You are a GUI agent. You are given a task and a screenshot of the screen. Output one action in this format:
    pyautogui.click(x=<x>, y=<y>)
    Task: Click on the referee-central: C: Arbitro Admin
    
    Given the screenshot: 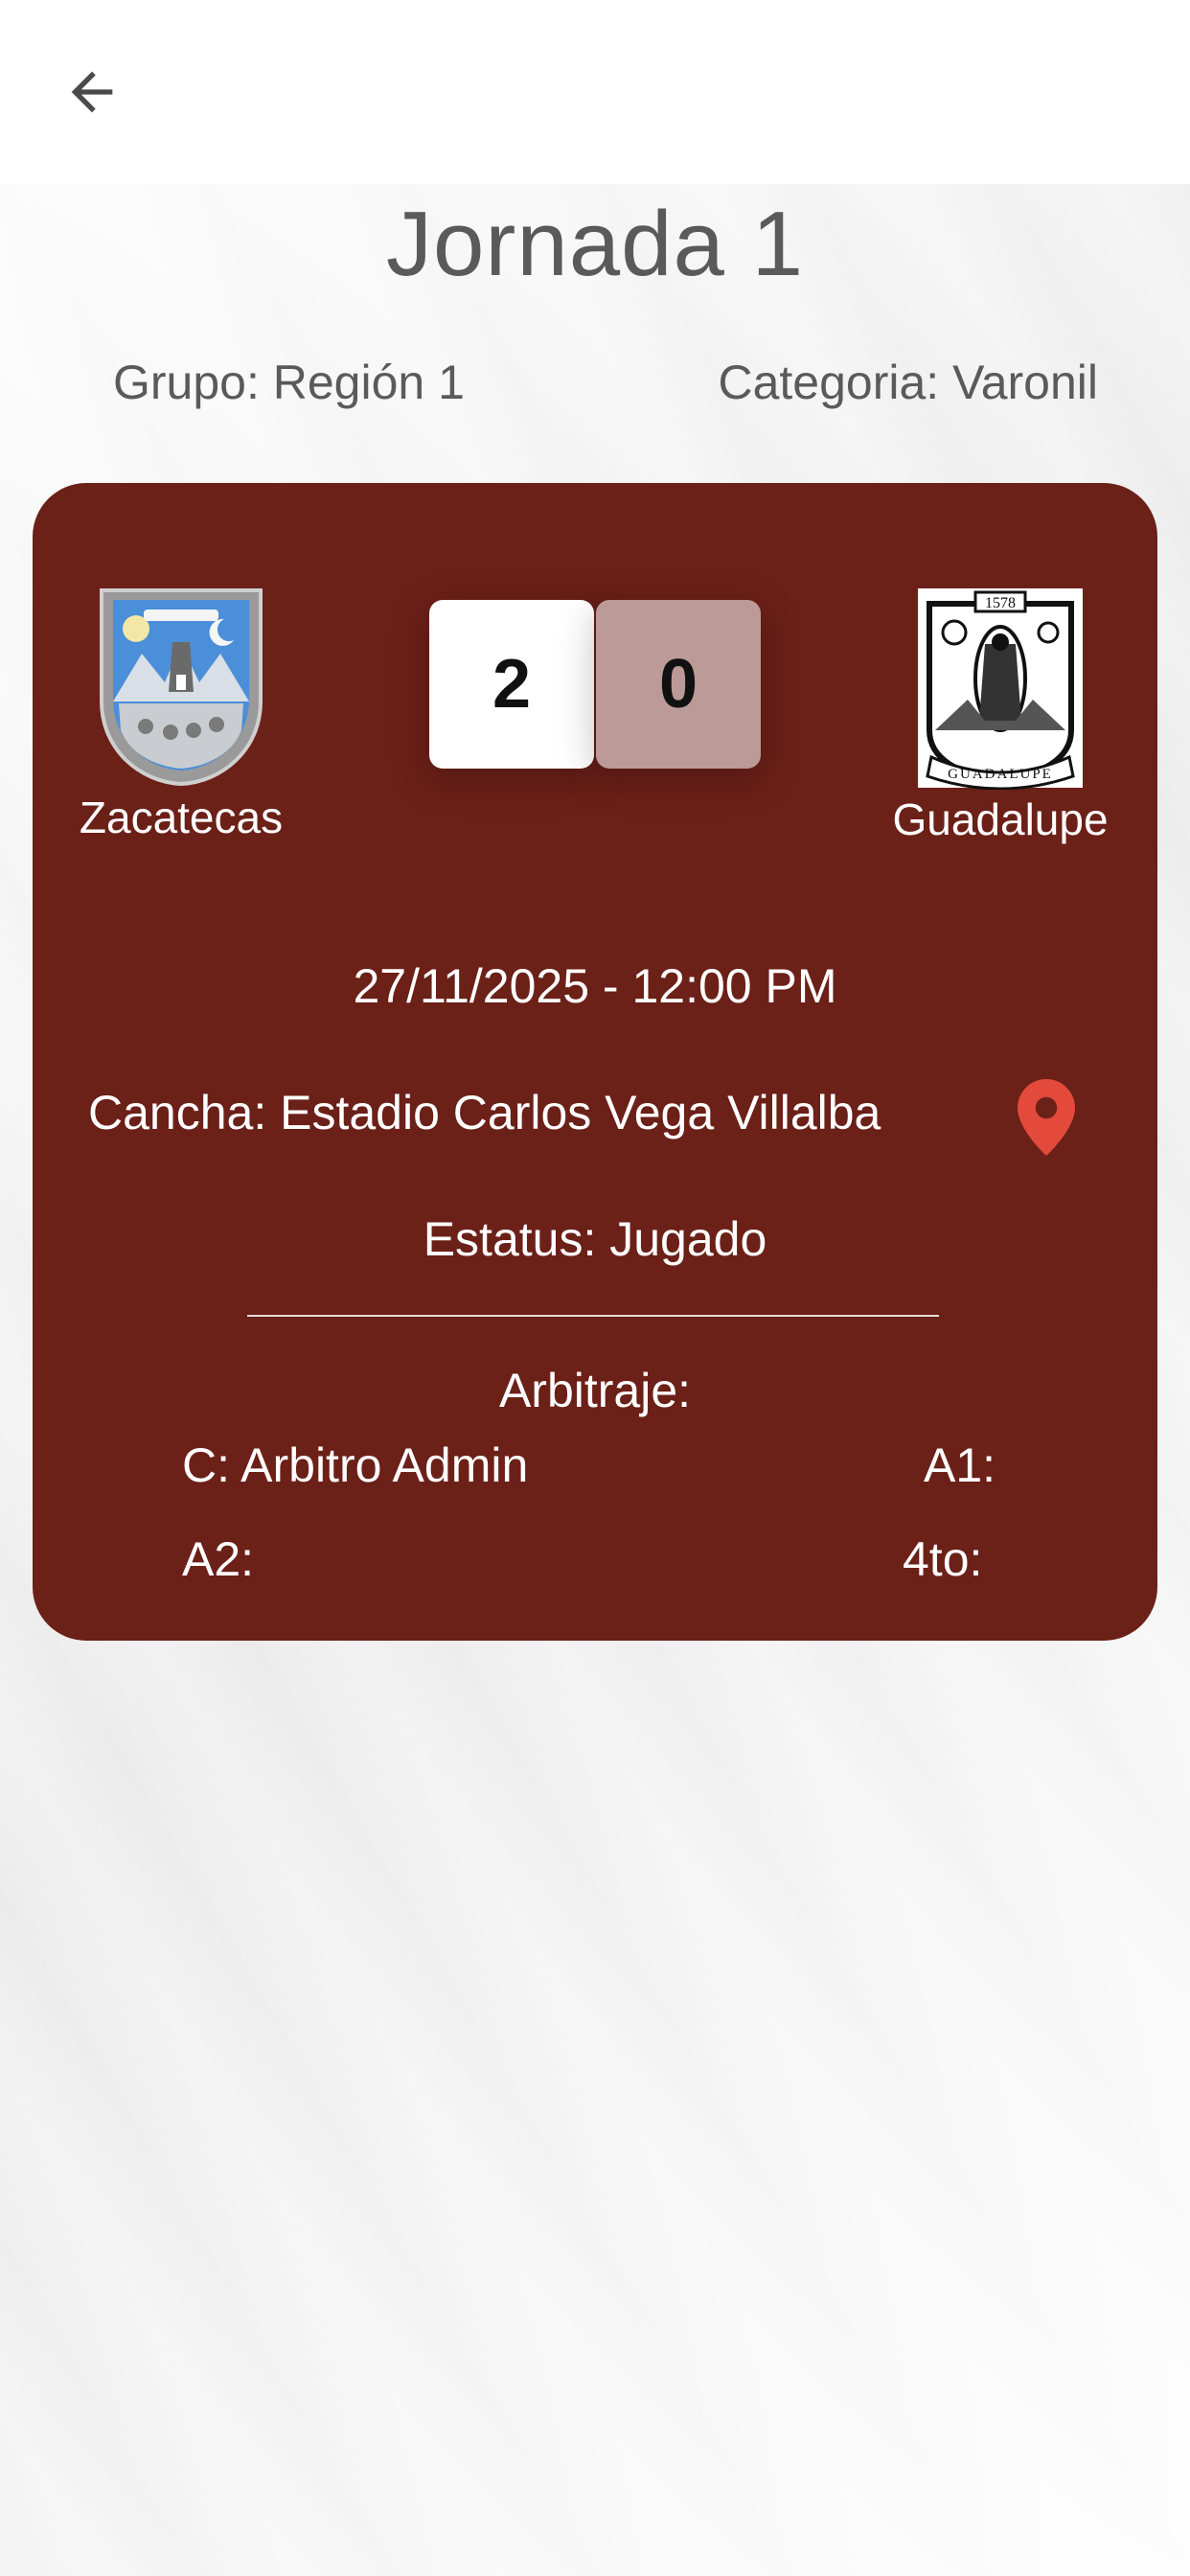 What is the action you would take?
    pyautogui.click(x=356, y=1465)
    